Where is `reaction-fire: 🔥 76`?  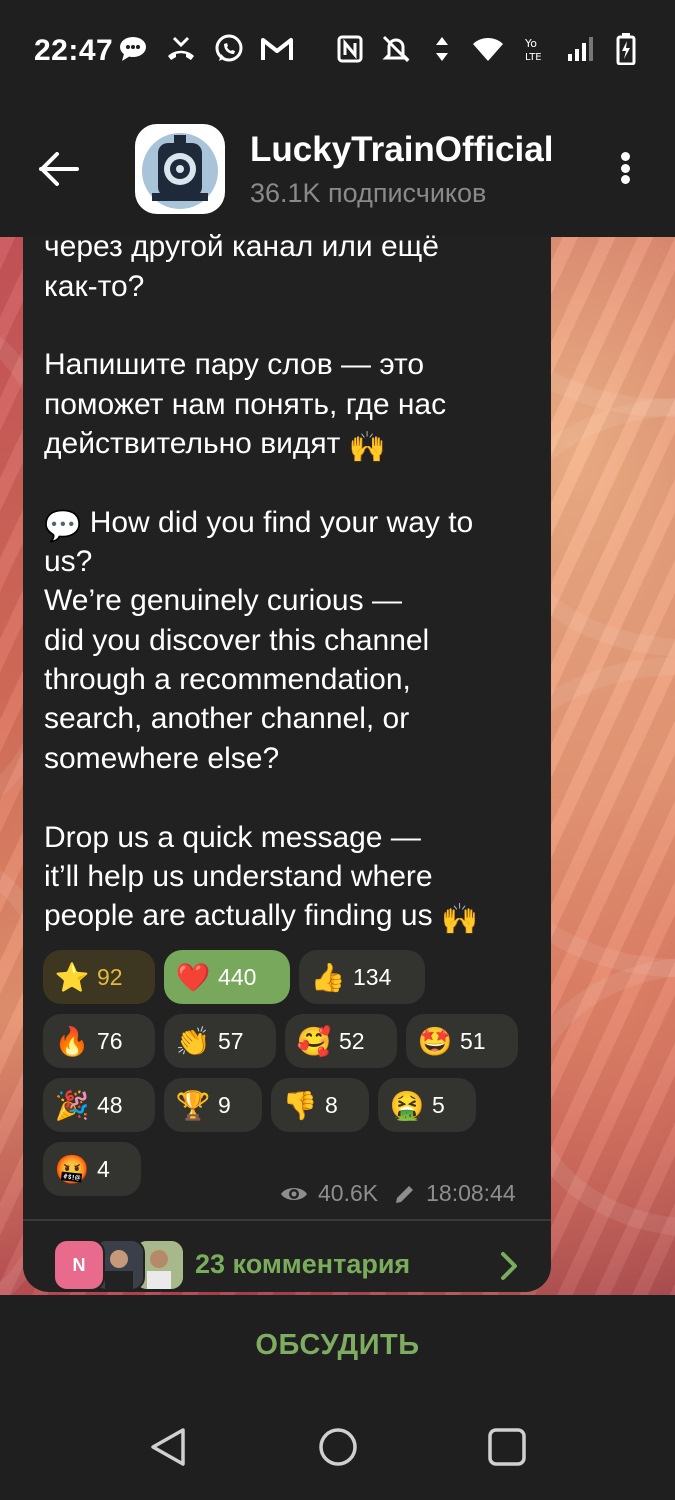
reaction-fire: 🔥 76 is located at coordinates (99, 1041).